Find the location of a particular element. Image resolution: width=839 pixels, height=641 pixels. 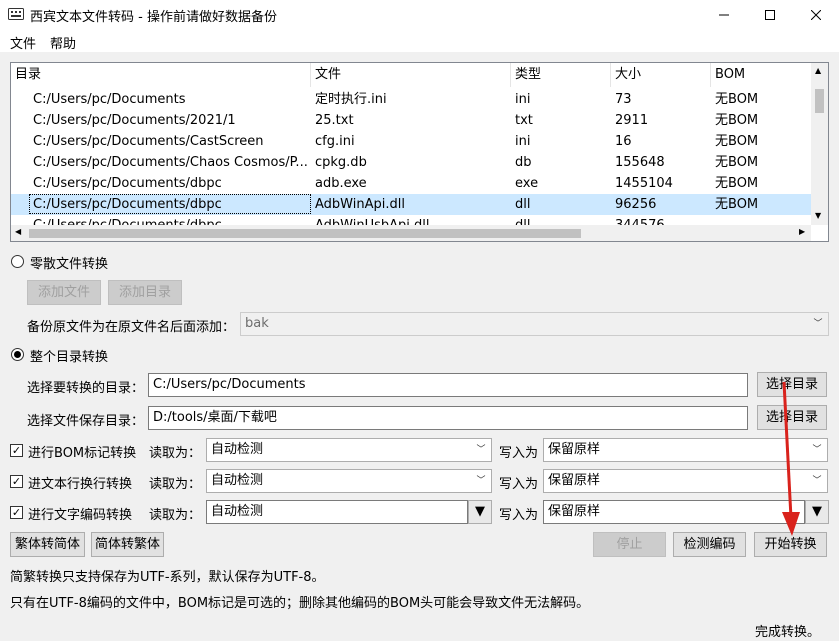

close-icon is located at coordinates (816, 15).